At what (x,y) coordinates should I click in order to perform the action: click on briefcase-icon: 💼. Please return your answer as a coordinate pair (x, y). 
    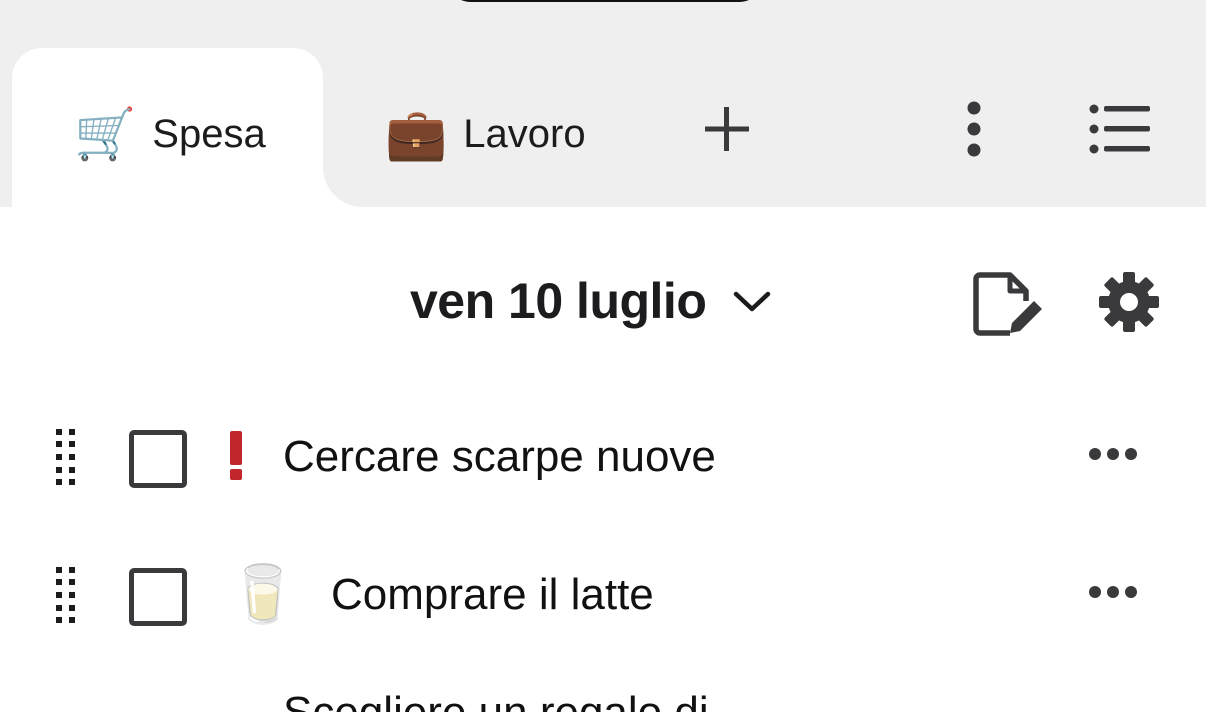
    Looking at the image, I should click on (416, 134).